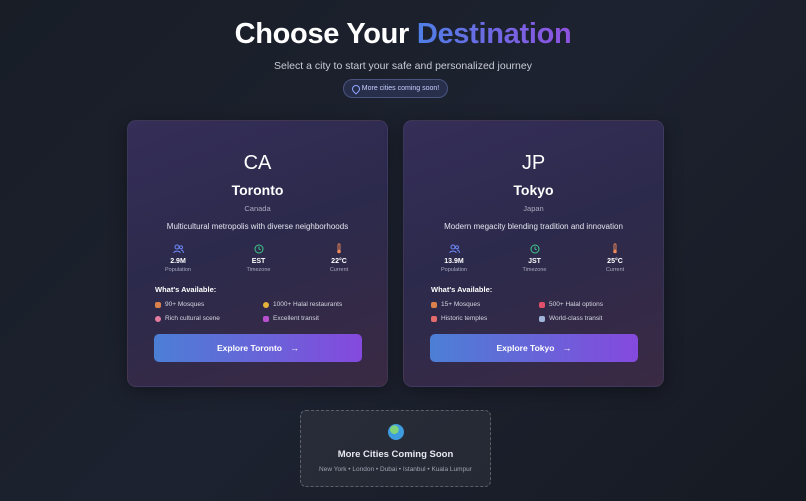 This screenshot has height=501, width=806. I want to click on city-name: Tokyo, so click(533, 190).